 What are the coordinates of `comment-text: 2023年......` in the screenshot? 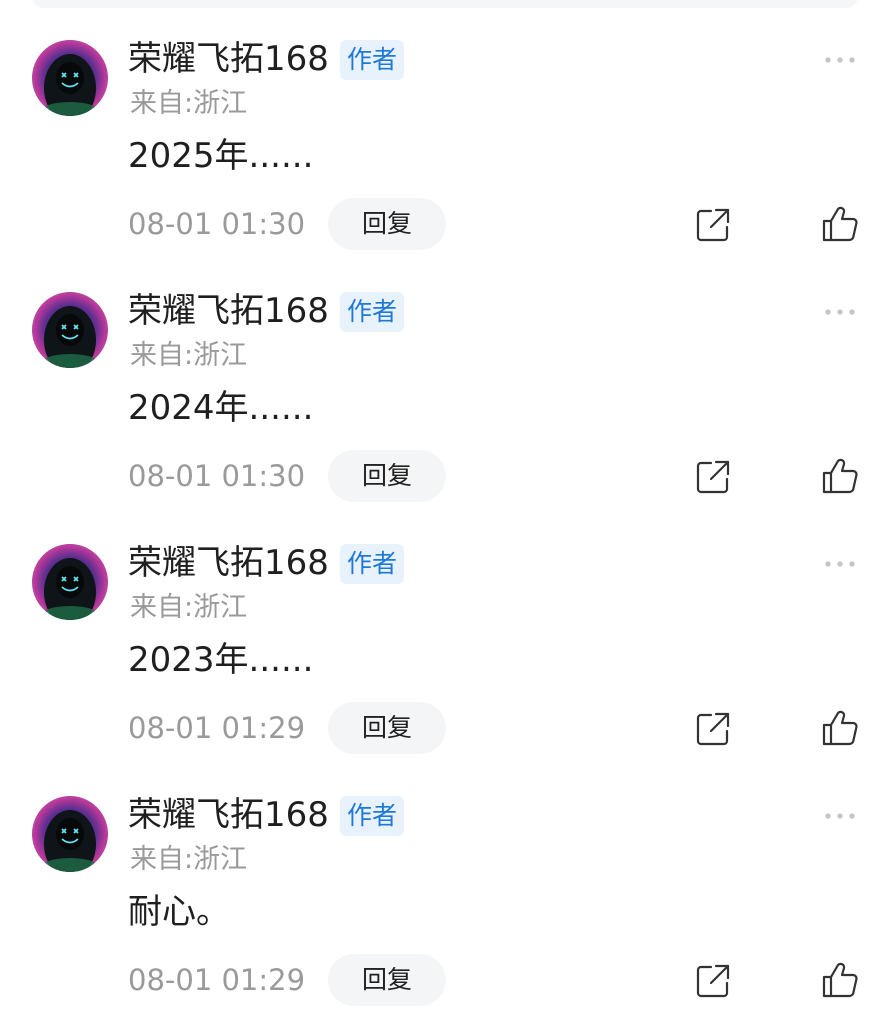 It's located at (221, 660).